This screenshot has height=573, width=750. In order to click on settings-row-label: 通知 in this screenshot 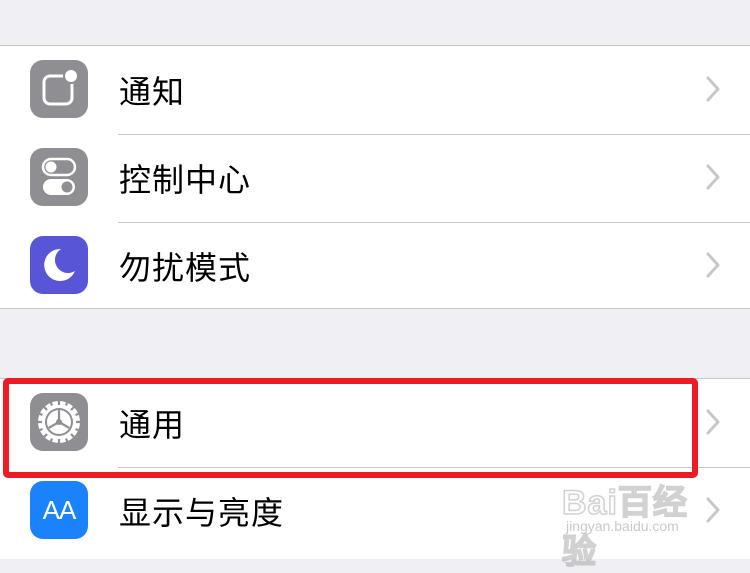, I will do `click(152, 92)`.